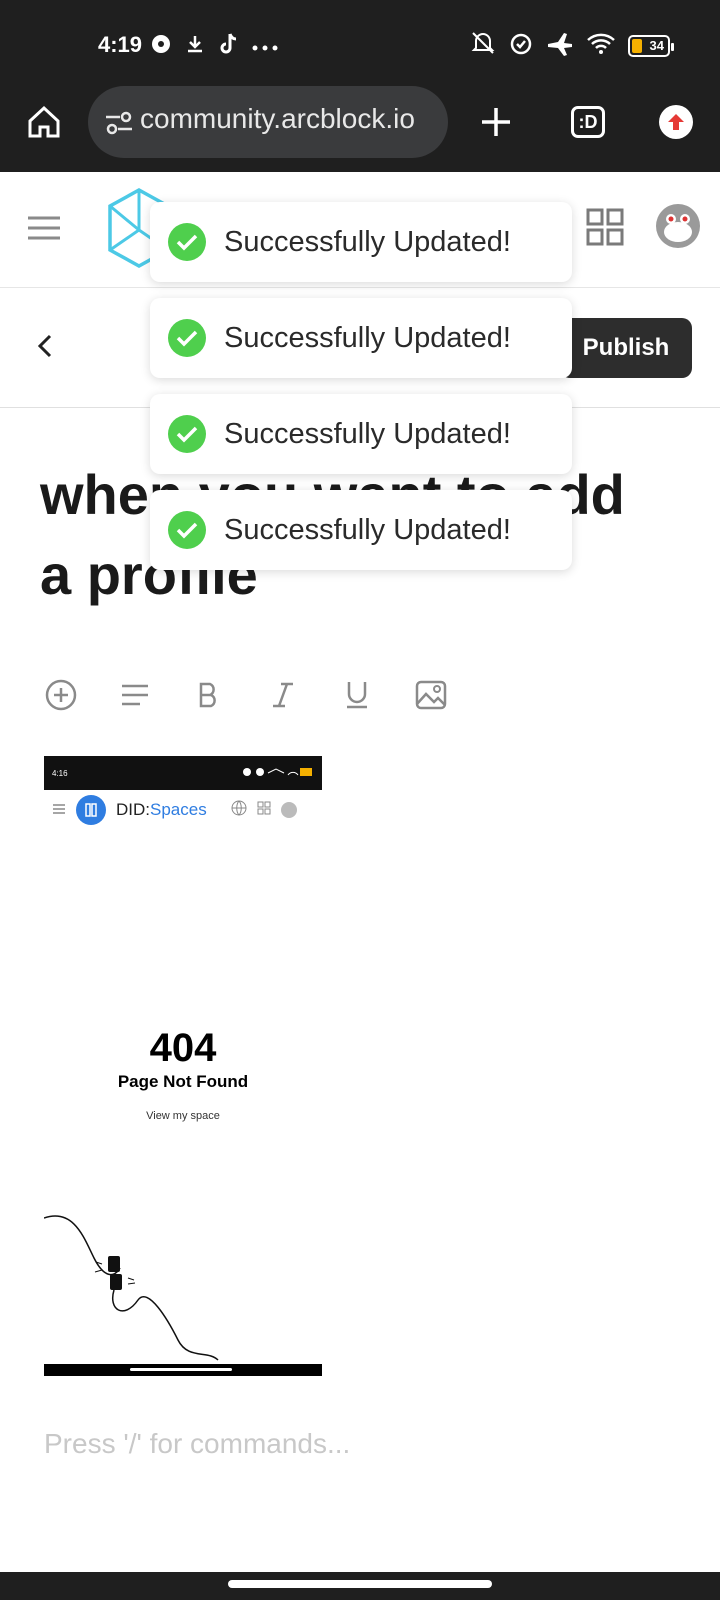 The width and height of the screenshot is (720, 1600). I want to click on embedded-time: 4:16, so click(60, 773).